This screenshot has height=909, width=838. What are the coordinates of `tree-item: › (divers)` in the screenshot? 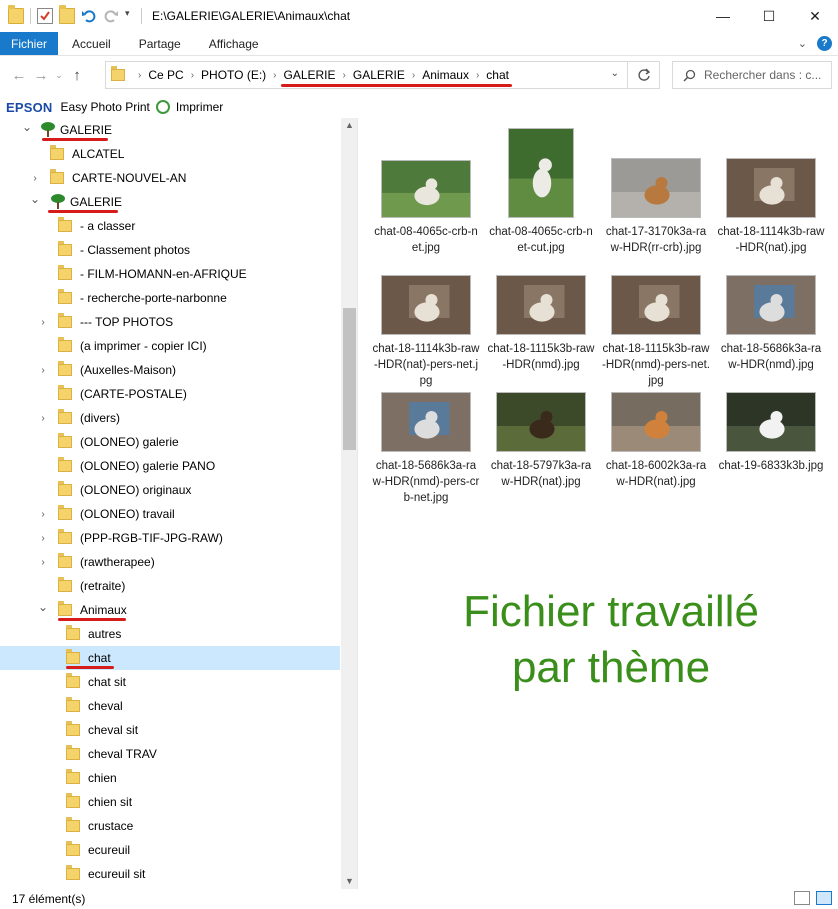 It's located at (170, 418).